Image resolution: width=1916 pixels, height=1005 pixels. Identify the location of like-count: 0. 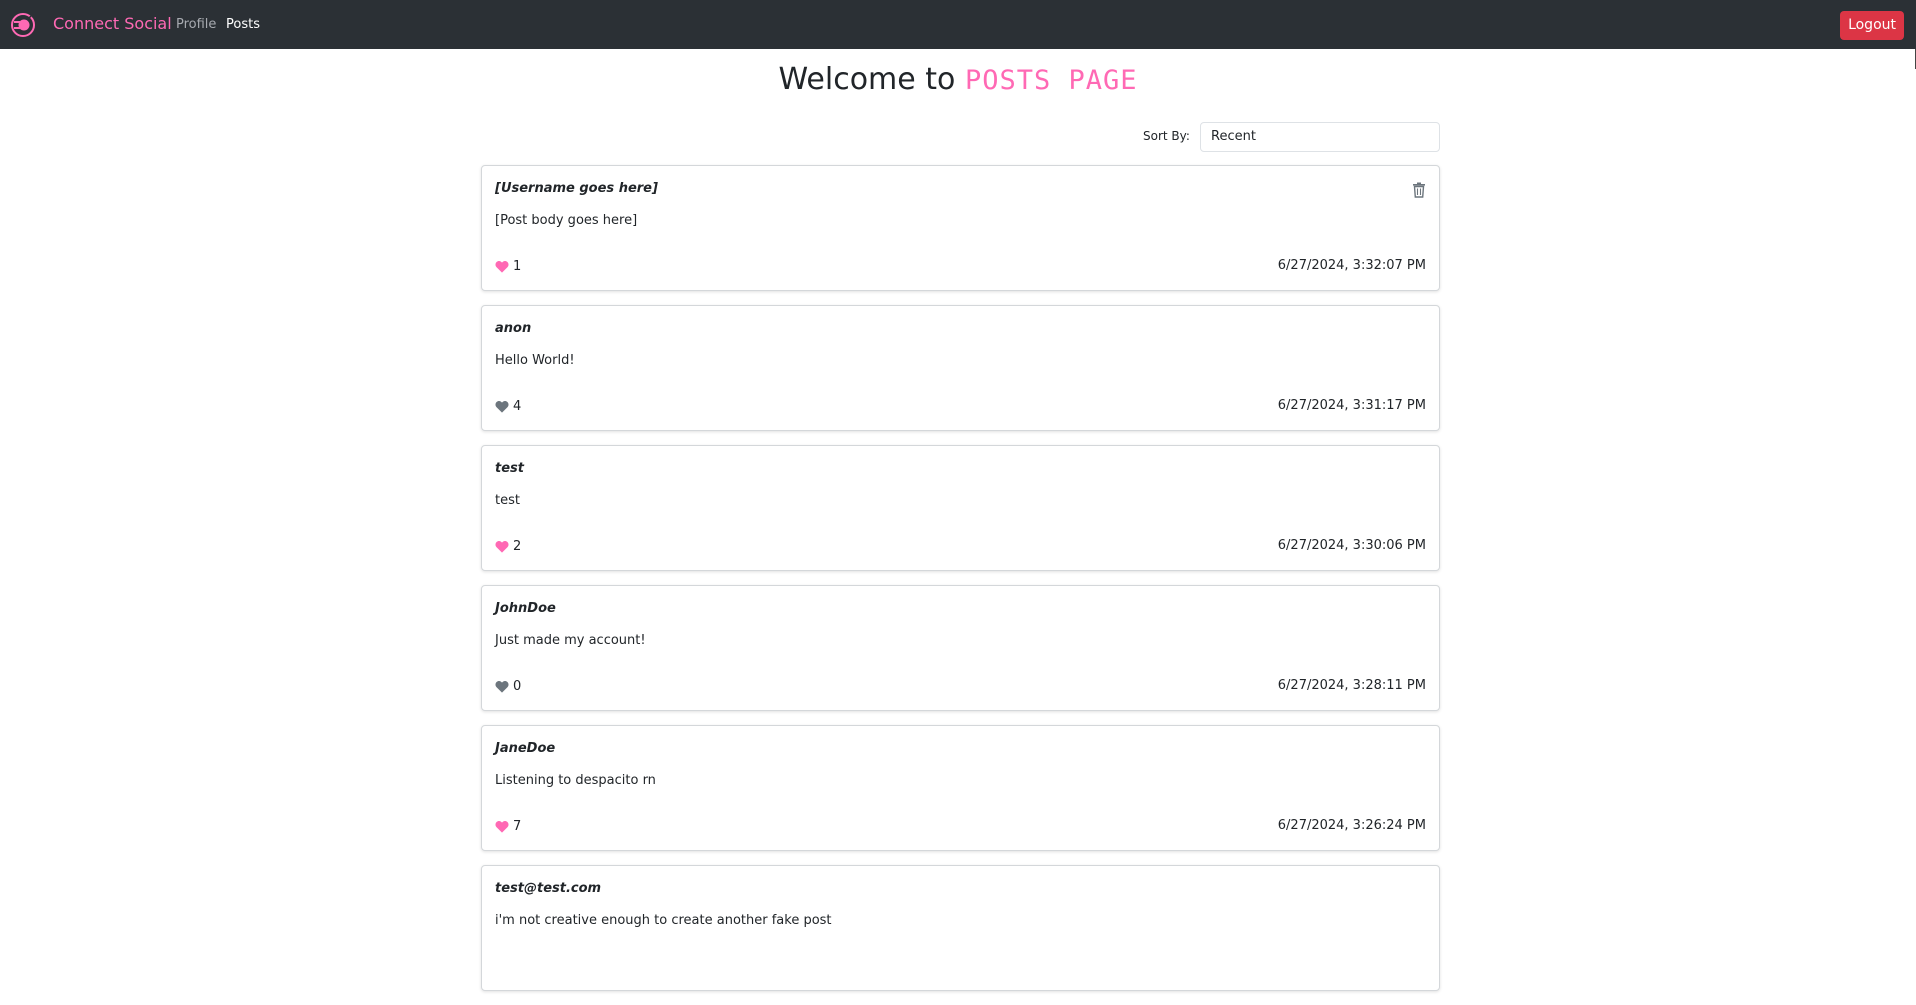
(517, 686).